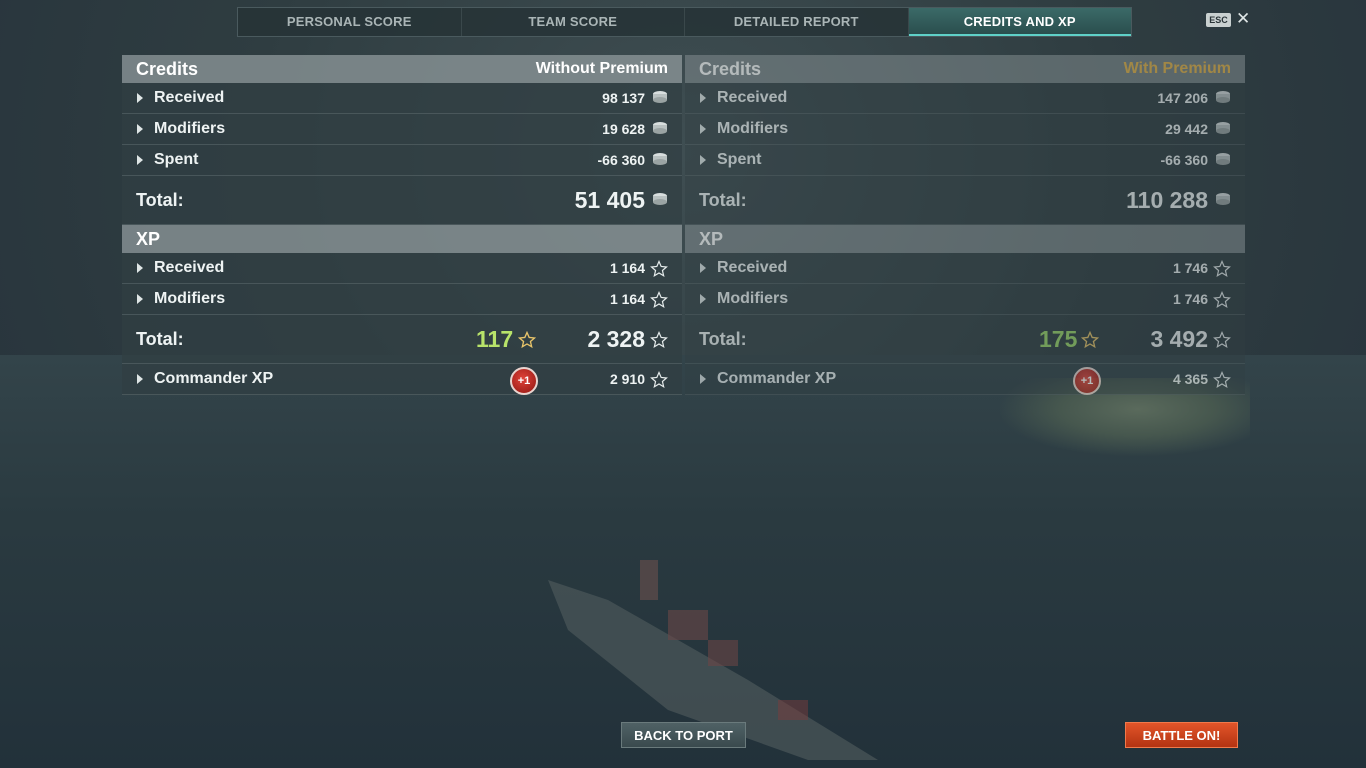  What do you see at coordinates (495, 338) in the screenshot?
I see `free-xp-value: 117` at bounding box center [495, 338].